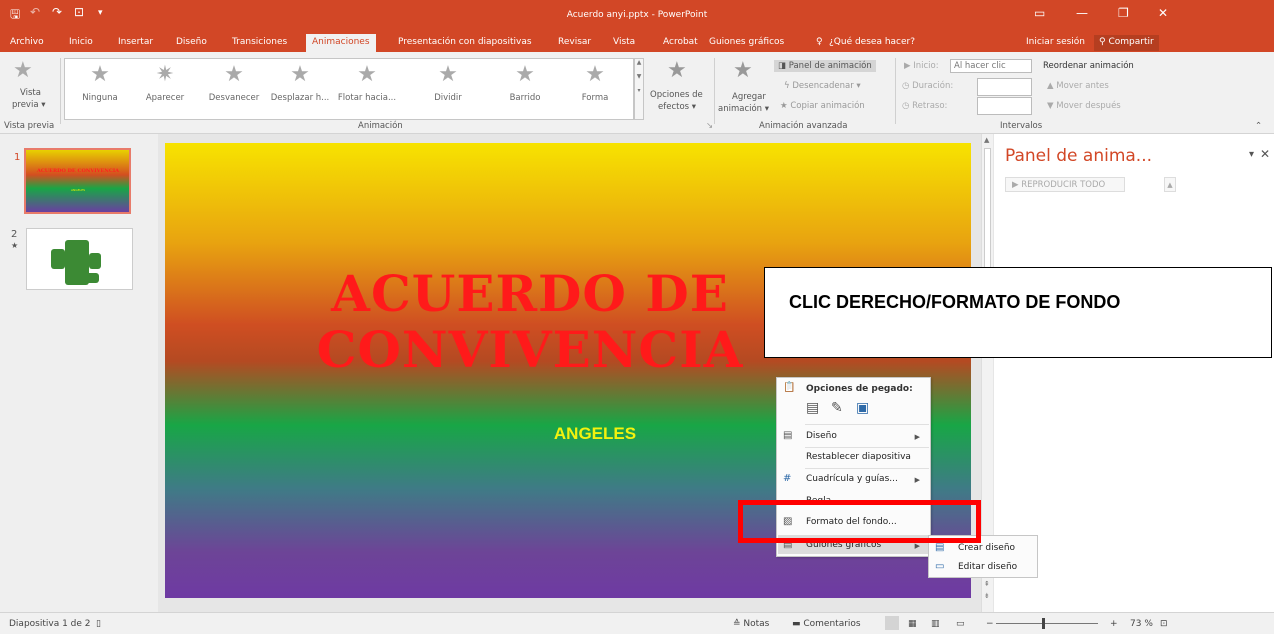 The image size is (1274, 634). What do you see at coordinates (1004, 106) in the screenshot?
I see `delay-spinner` at bounding box center [1004, 106].